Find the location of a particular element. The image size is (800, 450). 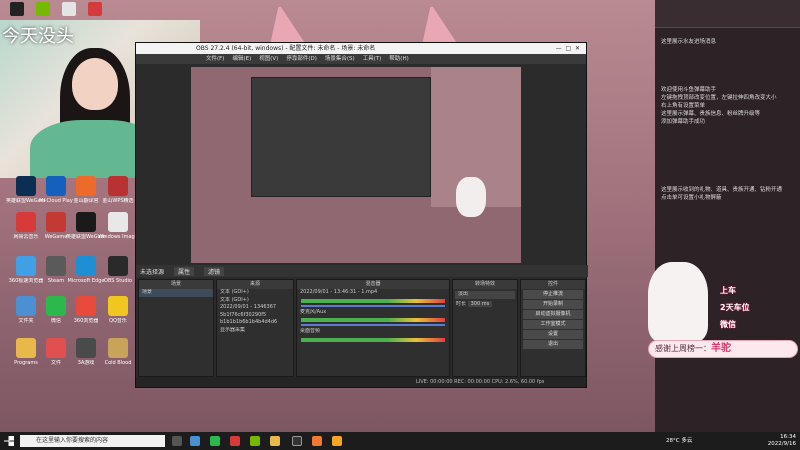

gift-label: 2天车位 is located at coordinates (735, 307).